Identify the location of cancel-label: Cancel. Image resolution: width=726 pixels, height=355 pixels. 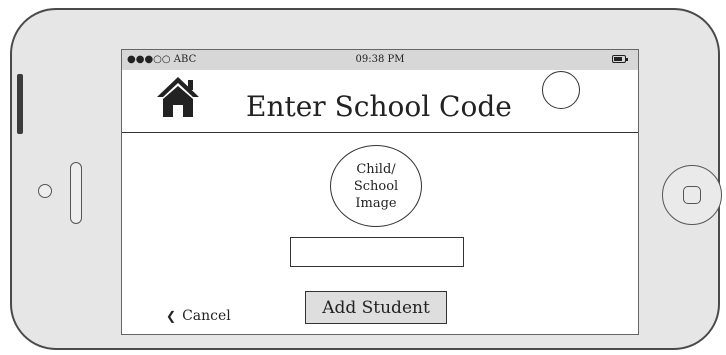
(206, 316).